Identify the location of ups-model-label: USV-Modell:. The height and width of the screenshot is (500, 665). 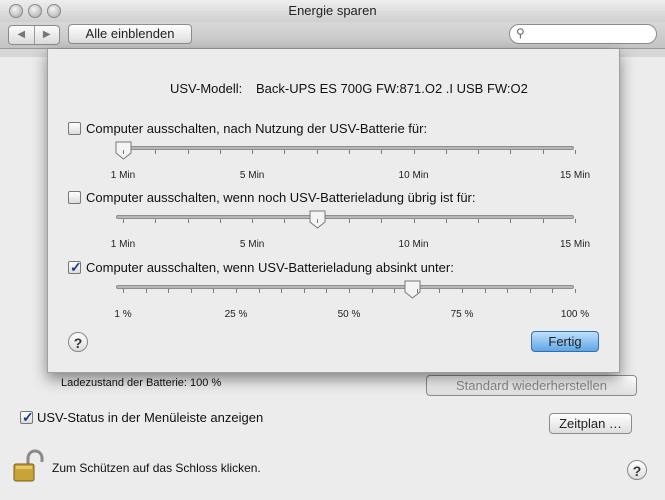
(206, 88).